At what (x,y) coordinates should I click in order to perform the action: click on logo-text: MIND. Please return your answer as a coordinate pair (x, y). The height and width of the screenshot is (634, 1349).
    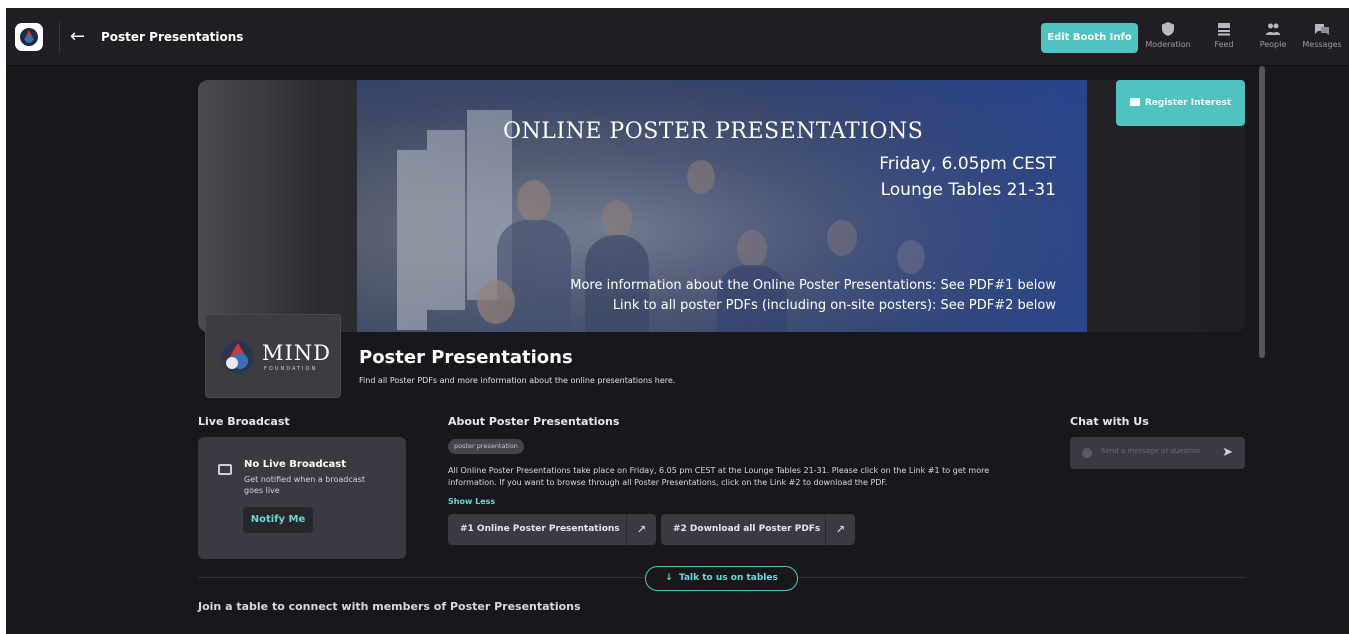
    Looking at the image, I should click on (297, 353).